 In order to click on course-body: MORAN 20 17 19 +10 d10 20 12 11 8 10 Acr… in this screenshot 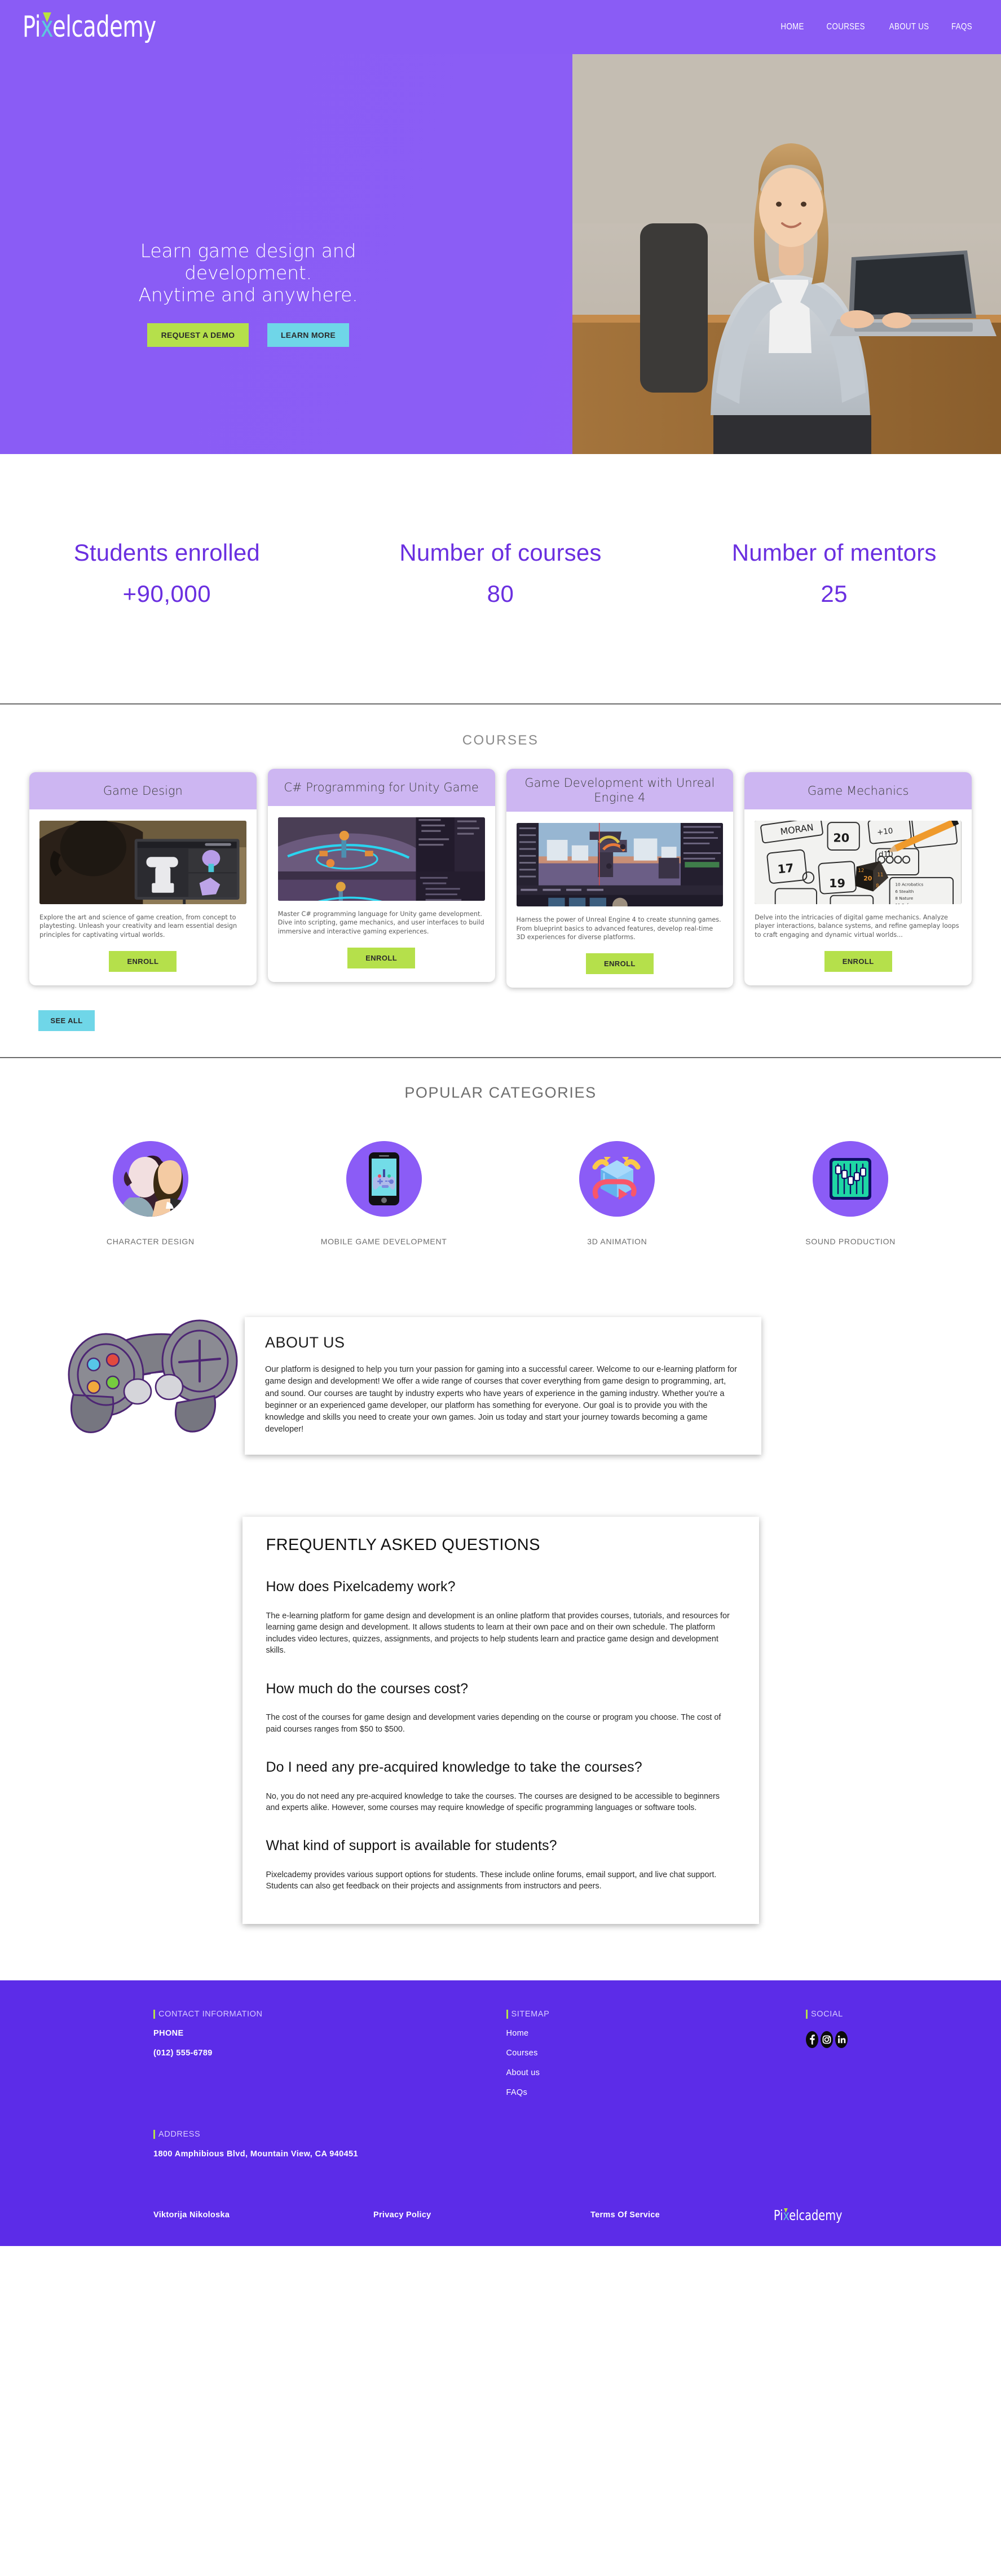, I will do `click(858, 898)`.